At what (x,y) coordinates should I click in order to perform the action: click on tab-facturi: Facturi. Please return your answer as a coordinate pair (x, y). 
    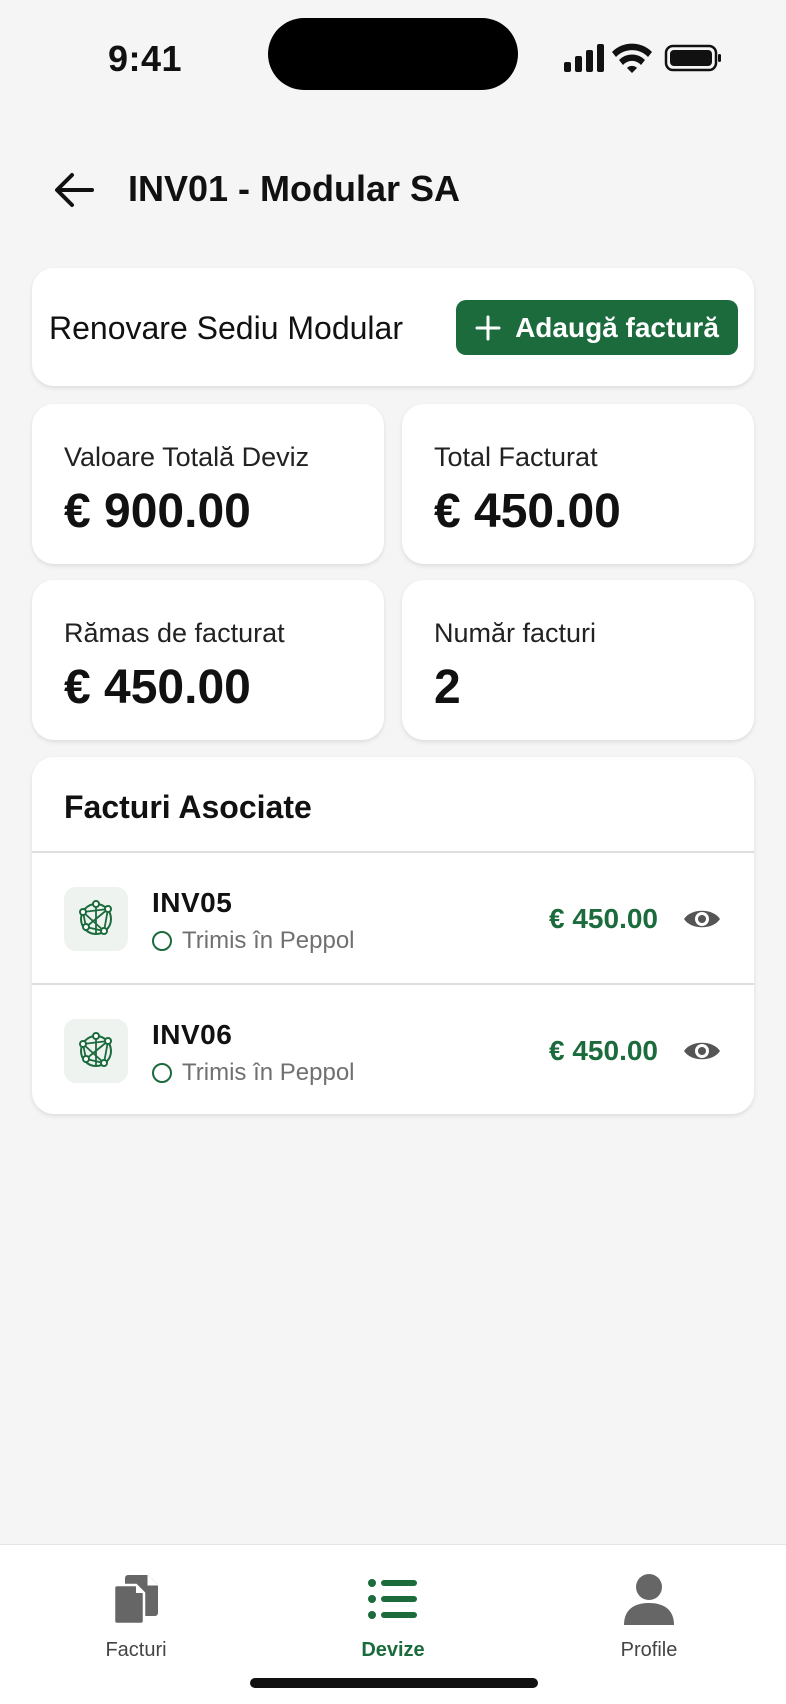
    Looking at the image, I should click on (136, 1617).